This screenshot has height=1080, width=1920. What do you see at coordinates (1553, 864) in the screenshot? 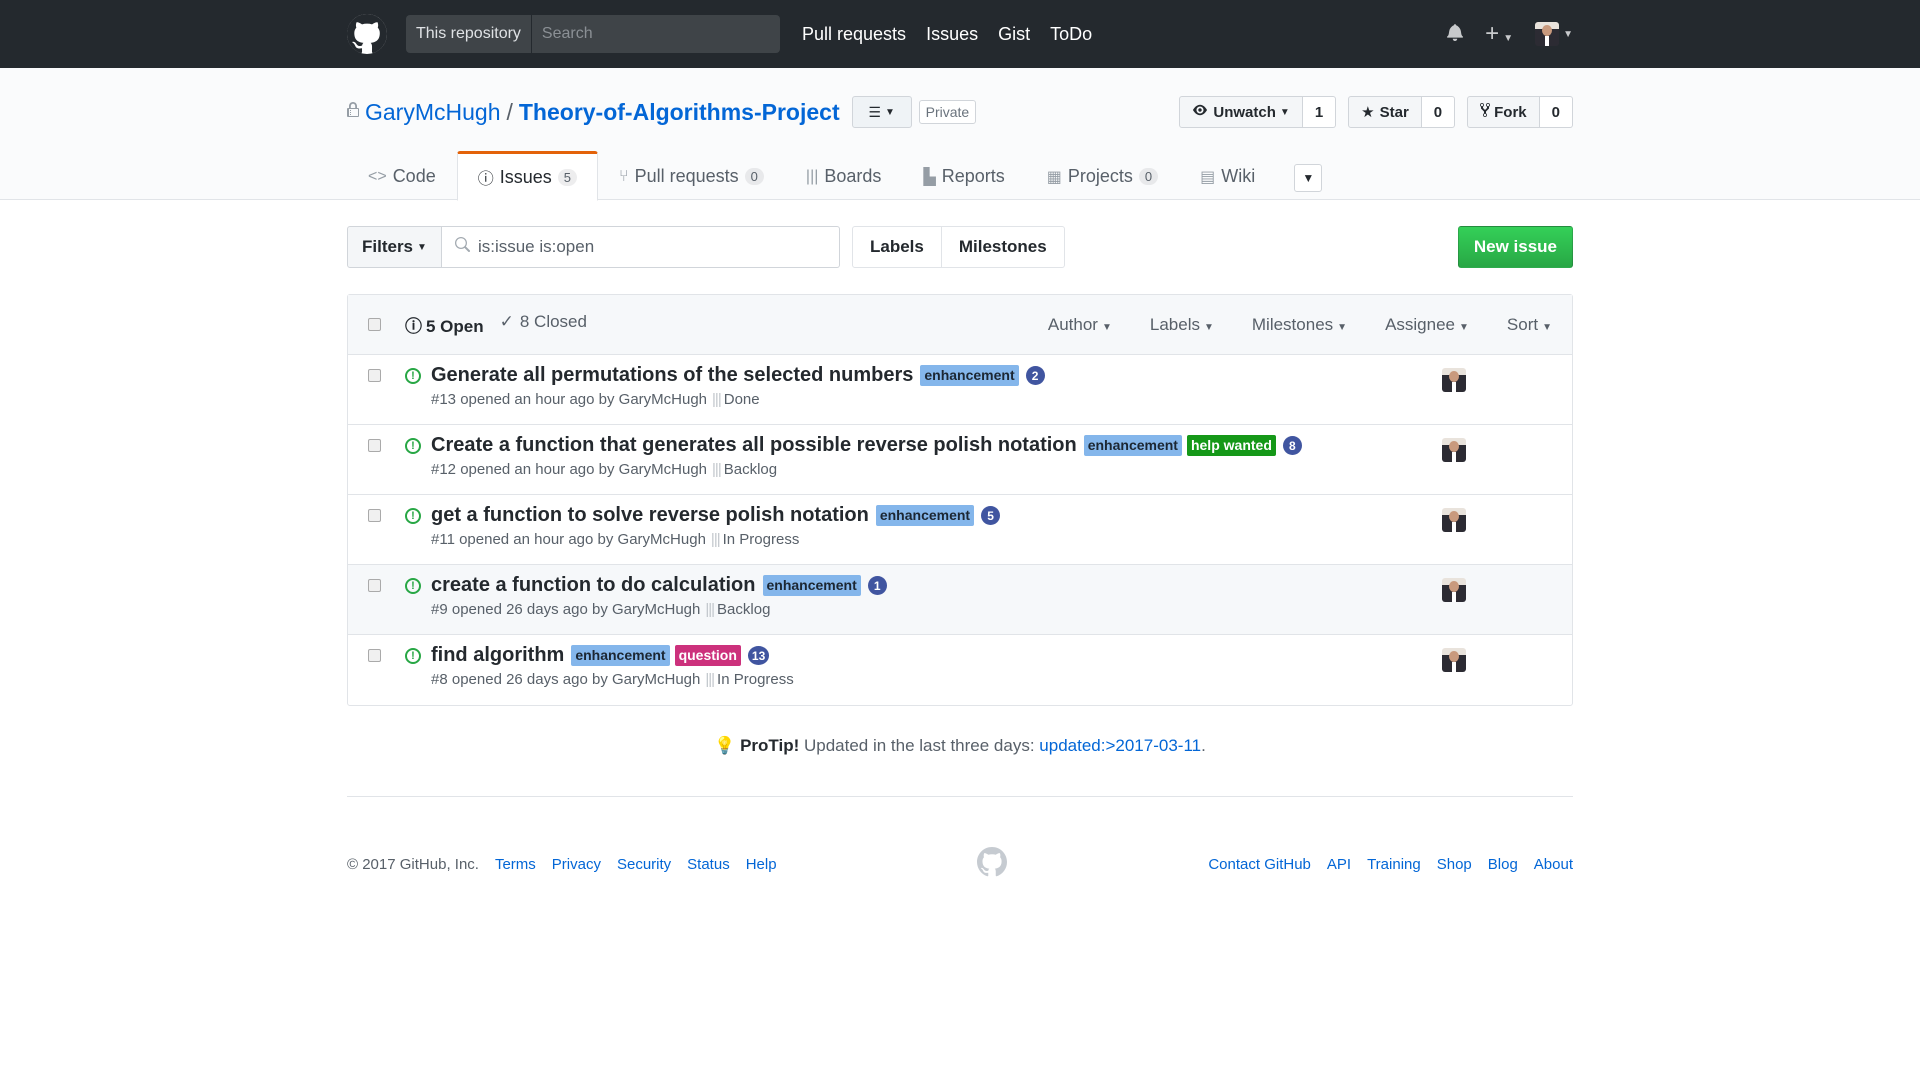
I see `footer-link-about: About` at bounding box center [1553, 864].